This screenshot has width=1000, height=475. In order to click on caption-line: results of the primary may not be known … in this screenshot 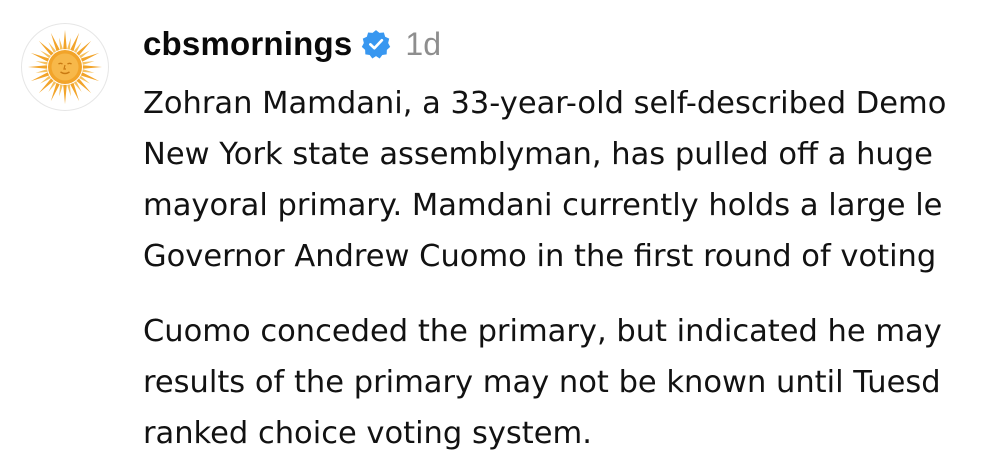, I will do `click(542, 382)`.